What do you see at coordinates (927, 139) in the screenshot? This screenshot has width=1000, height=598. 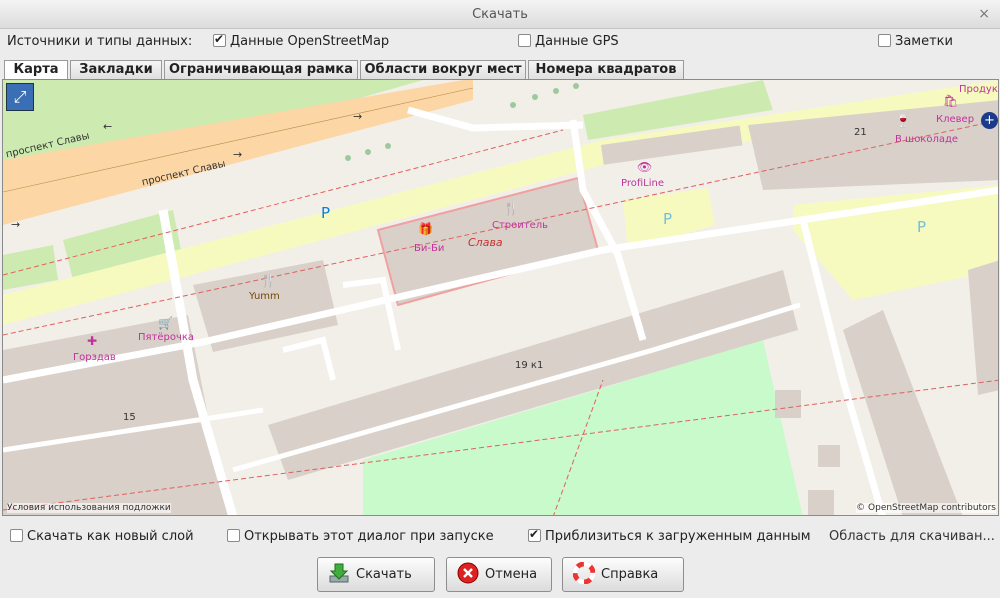 I see `poi-v-shokolade: В шоколаде` at bounding box center [927, 139].